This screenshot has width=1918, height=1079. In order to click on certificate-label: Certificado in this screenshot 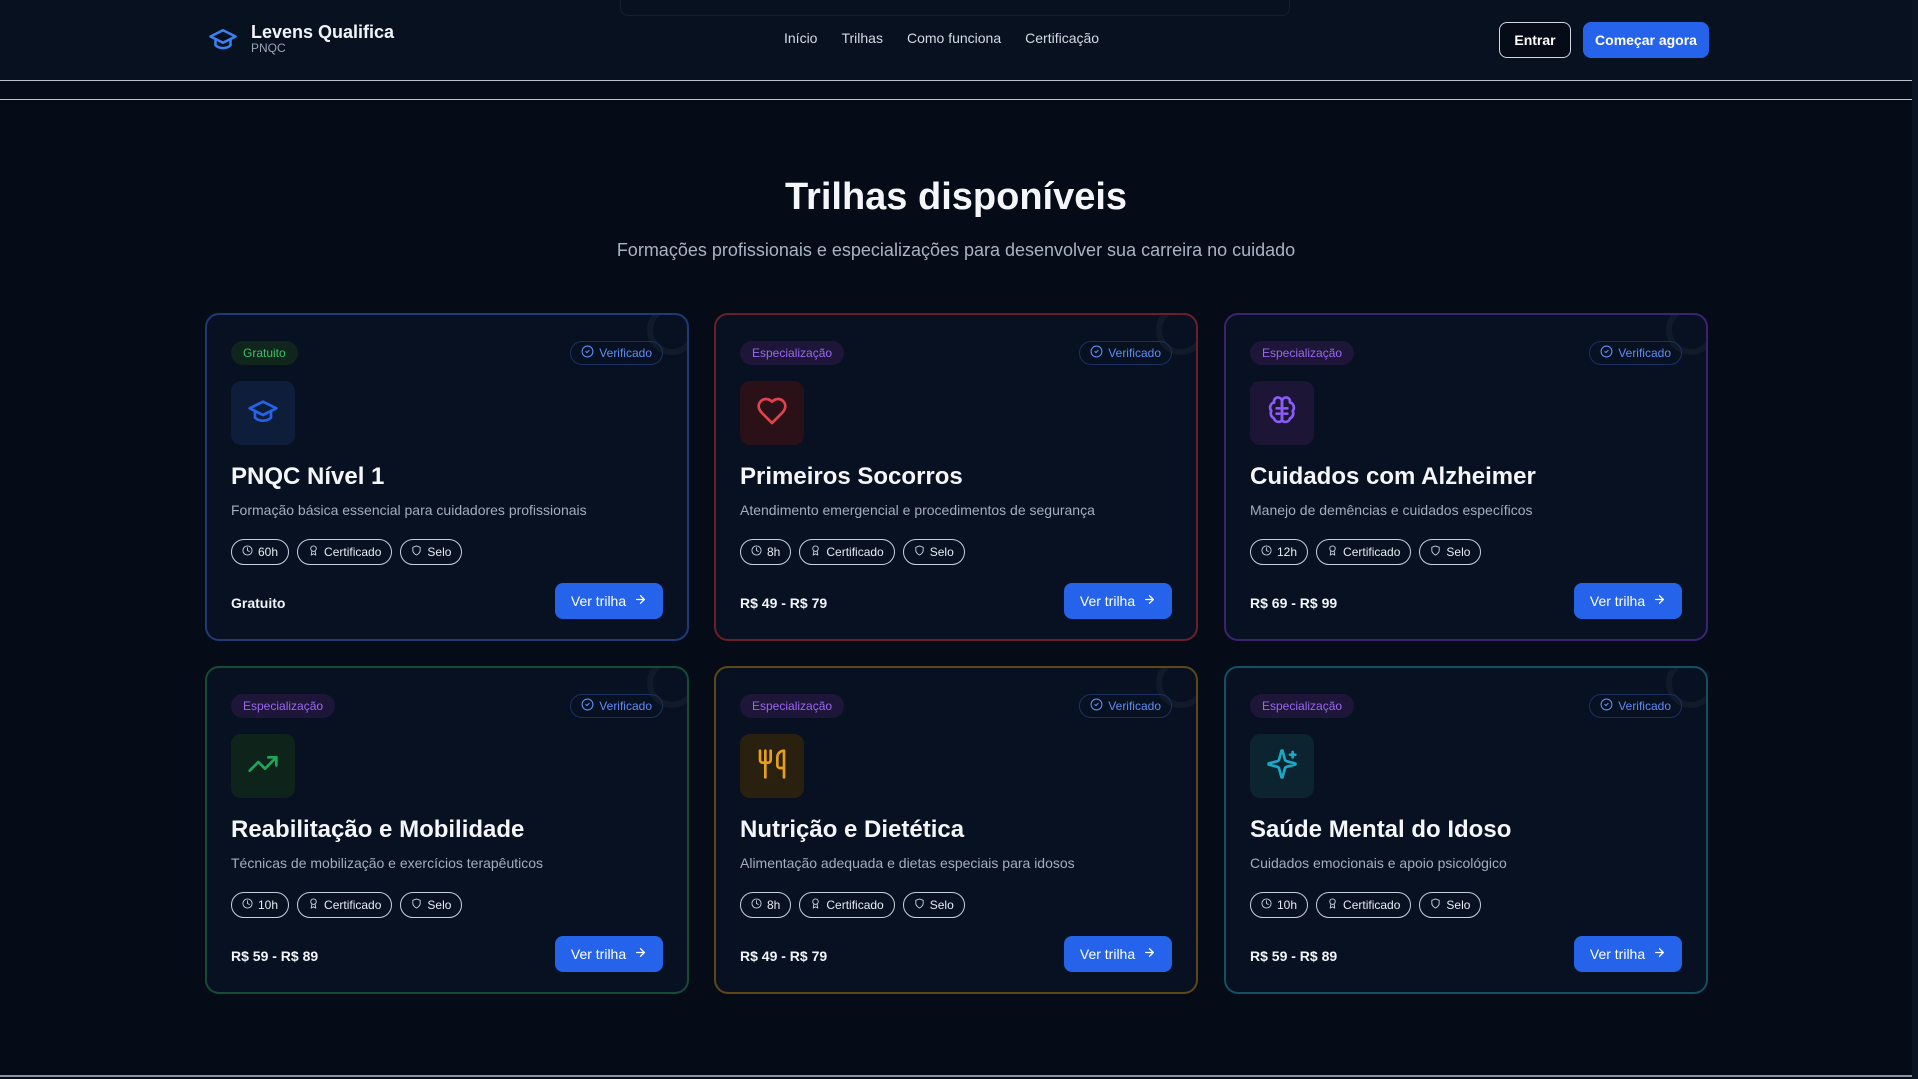, I will do `click(855, 905)`.